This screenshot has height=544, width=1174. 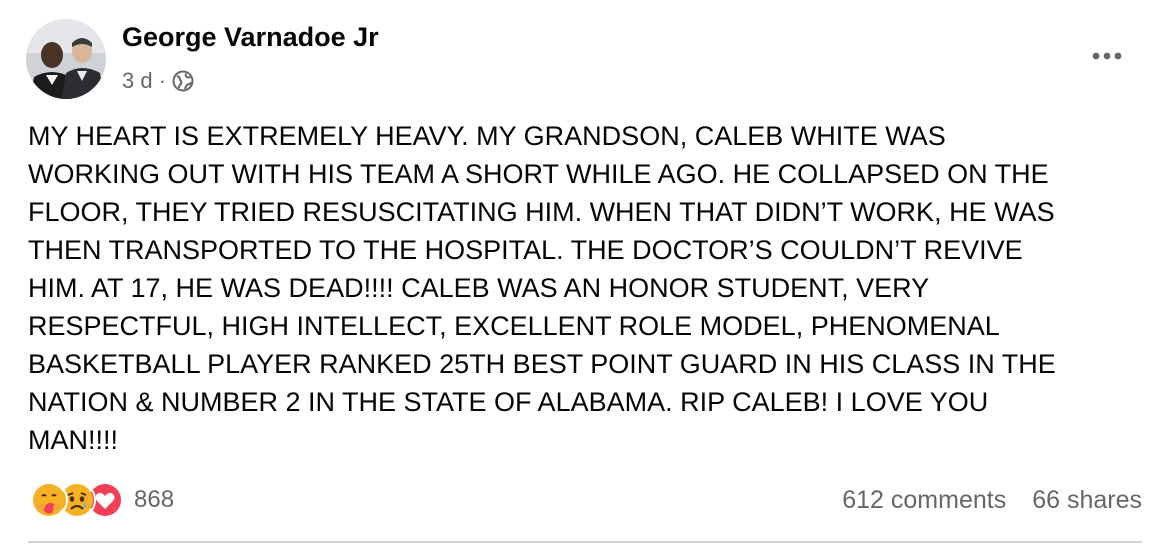 I want to click on post-meta: 3 d ·, so click(x=158, y=81).